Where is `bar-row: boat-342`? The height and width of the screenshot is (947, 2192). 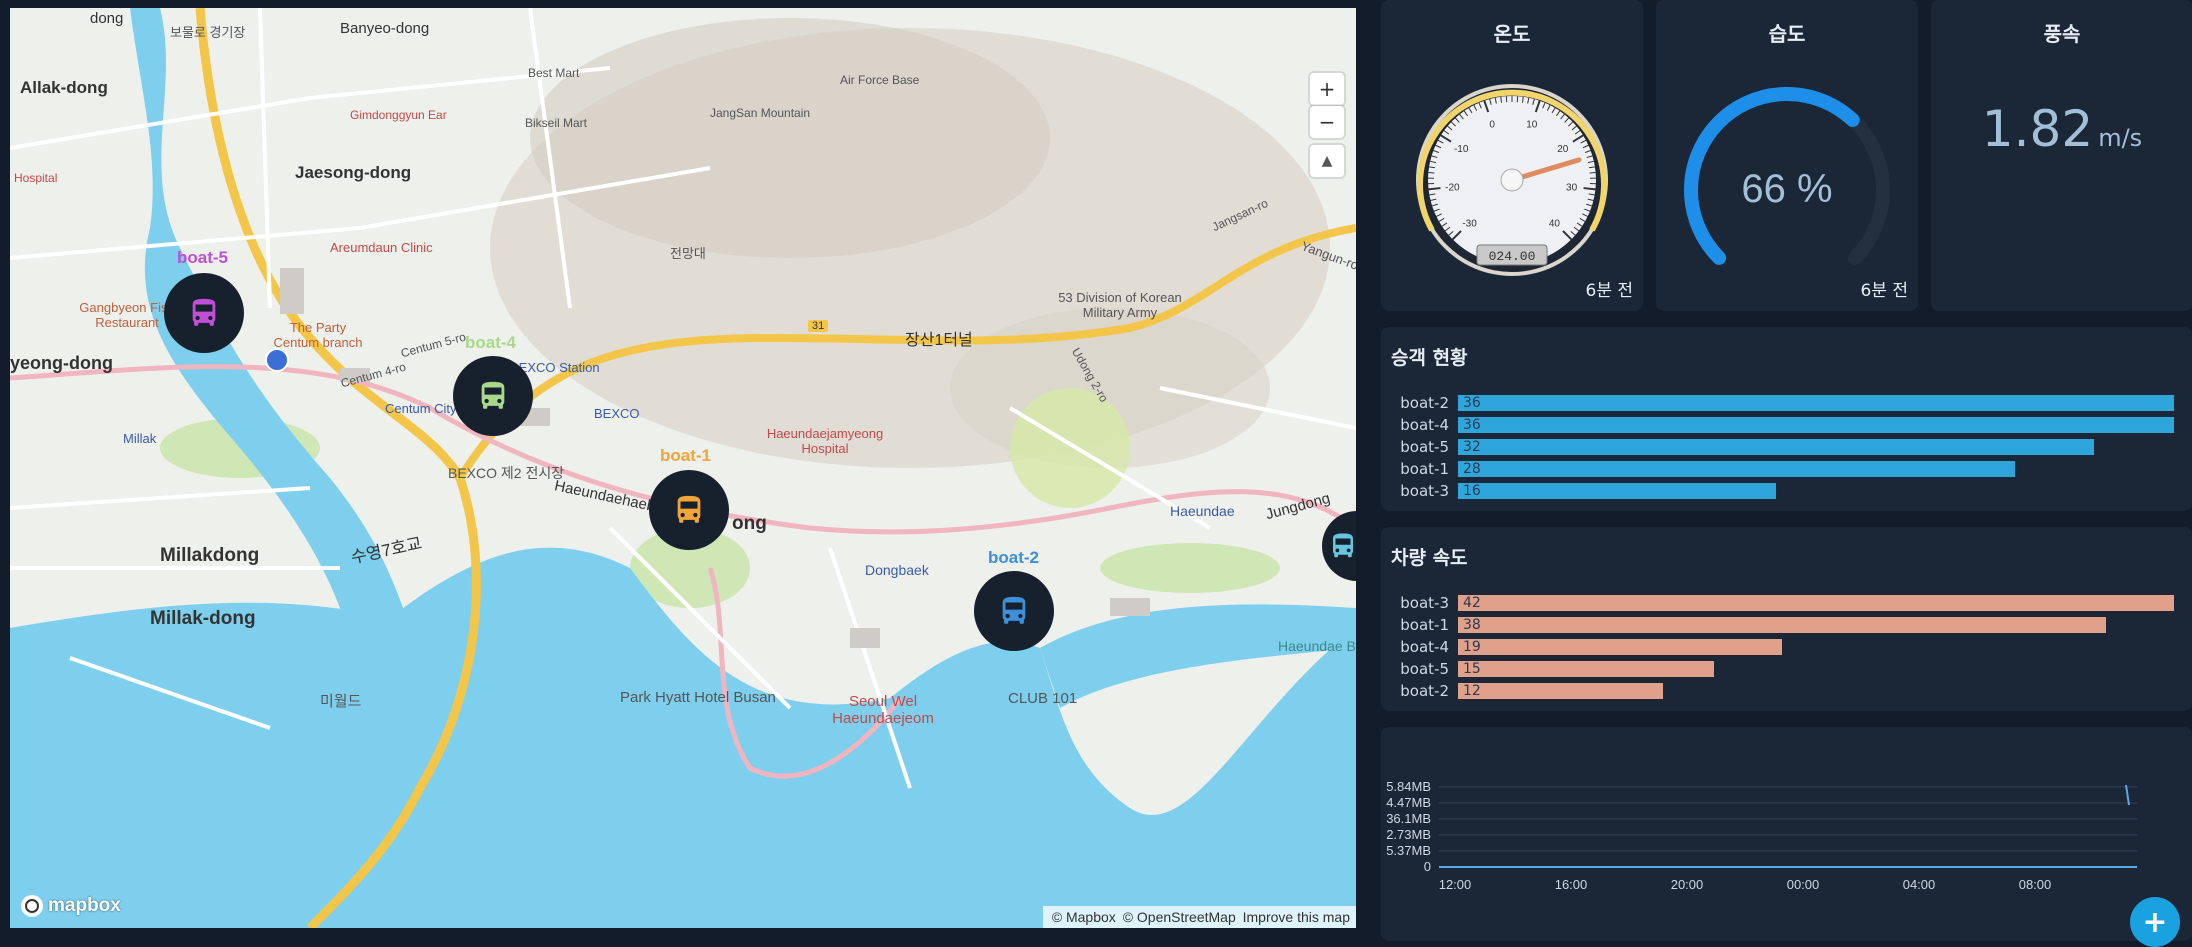 bar-row: boat-342 is located at coordinates (1786, 603).